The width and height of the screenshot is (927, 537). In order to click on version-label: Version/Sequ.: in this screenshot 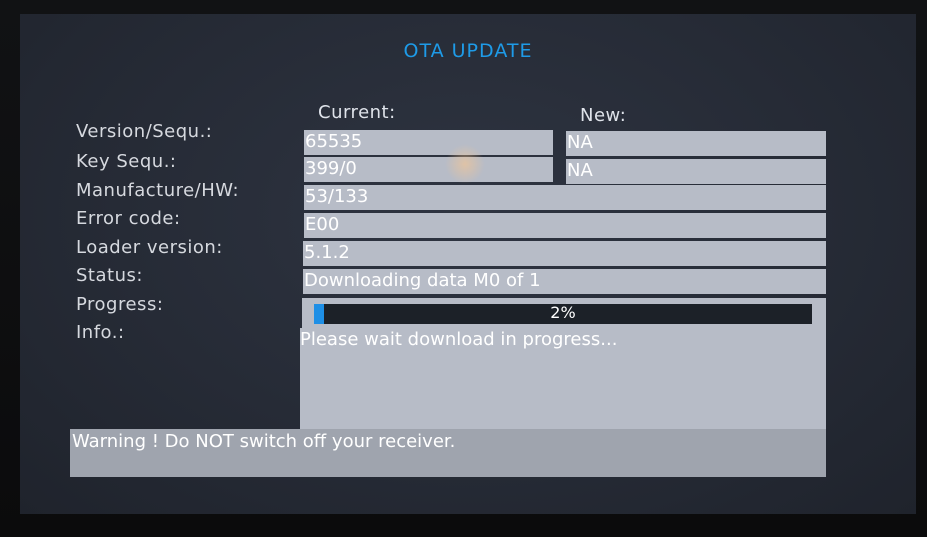, I will do `click(144, 131)`.